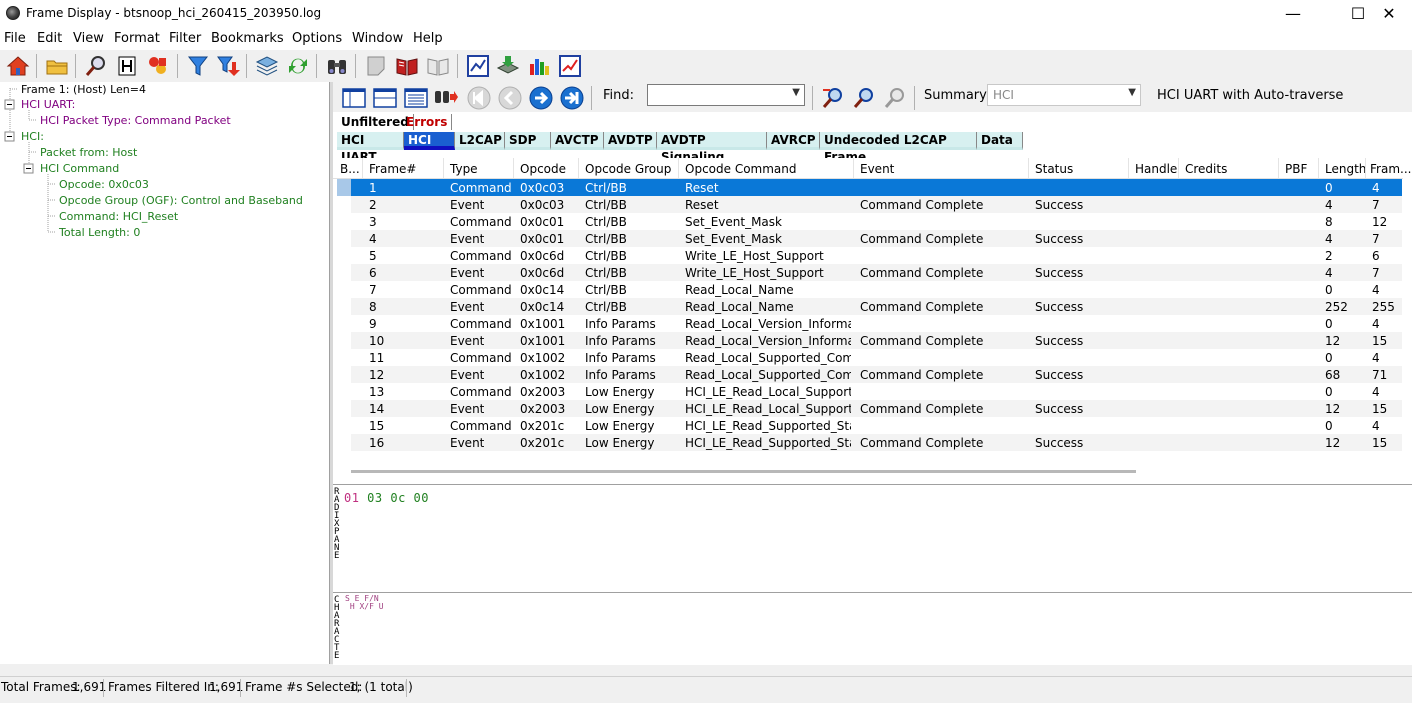  Describe the element at coordinates (18, 66) in the screenshot. I see `home-icon` at that location.